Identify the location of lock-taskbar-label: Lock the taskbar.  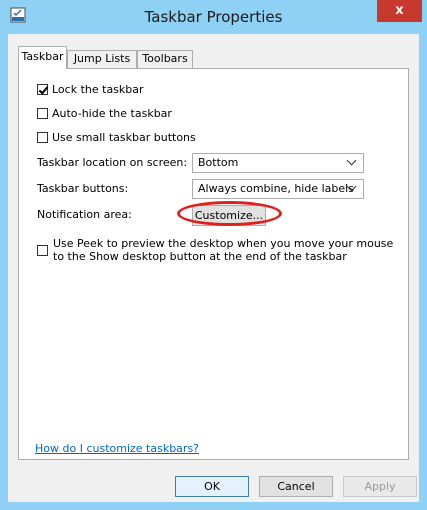
(98, 89).